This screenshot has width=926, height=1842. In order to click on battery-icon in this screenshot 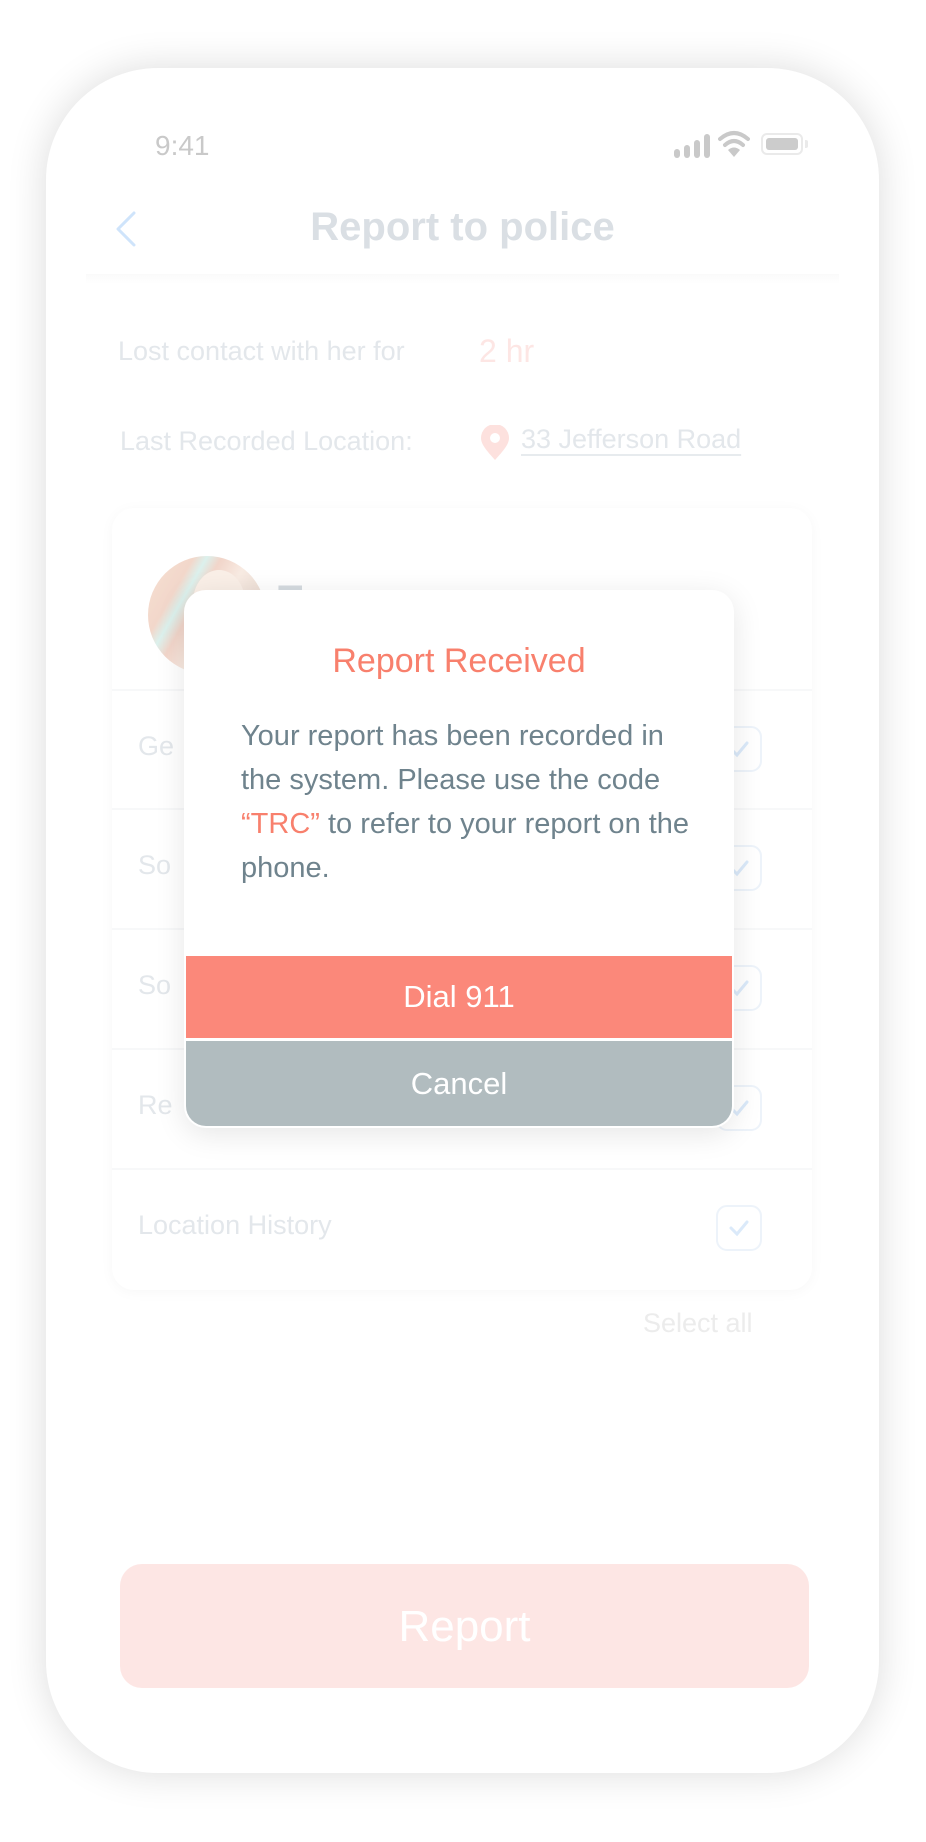, I will do `click(782, 144)`.